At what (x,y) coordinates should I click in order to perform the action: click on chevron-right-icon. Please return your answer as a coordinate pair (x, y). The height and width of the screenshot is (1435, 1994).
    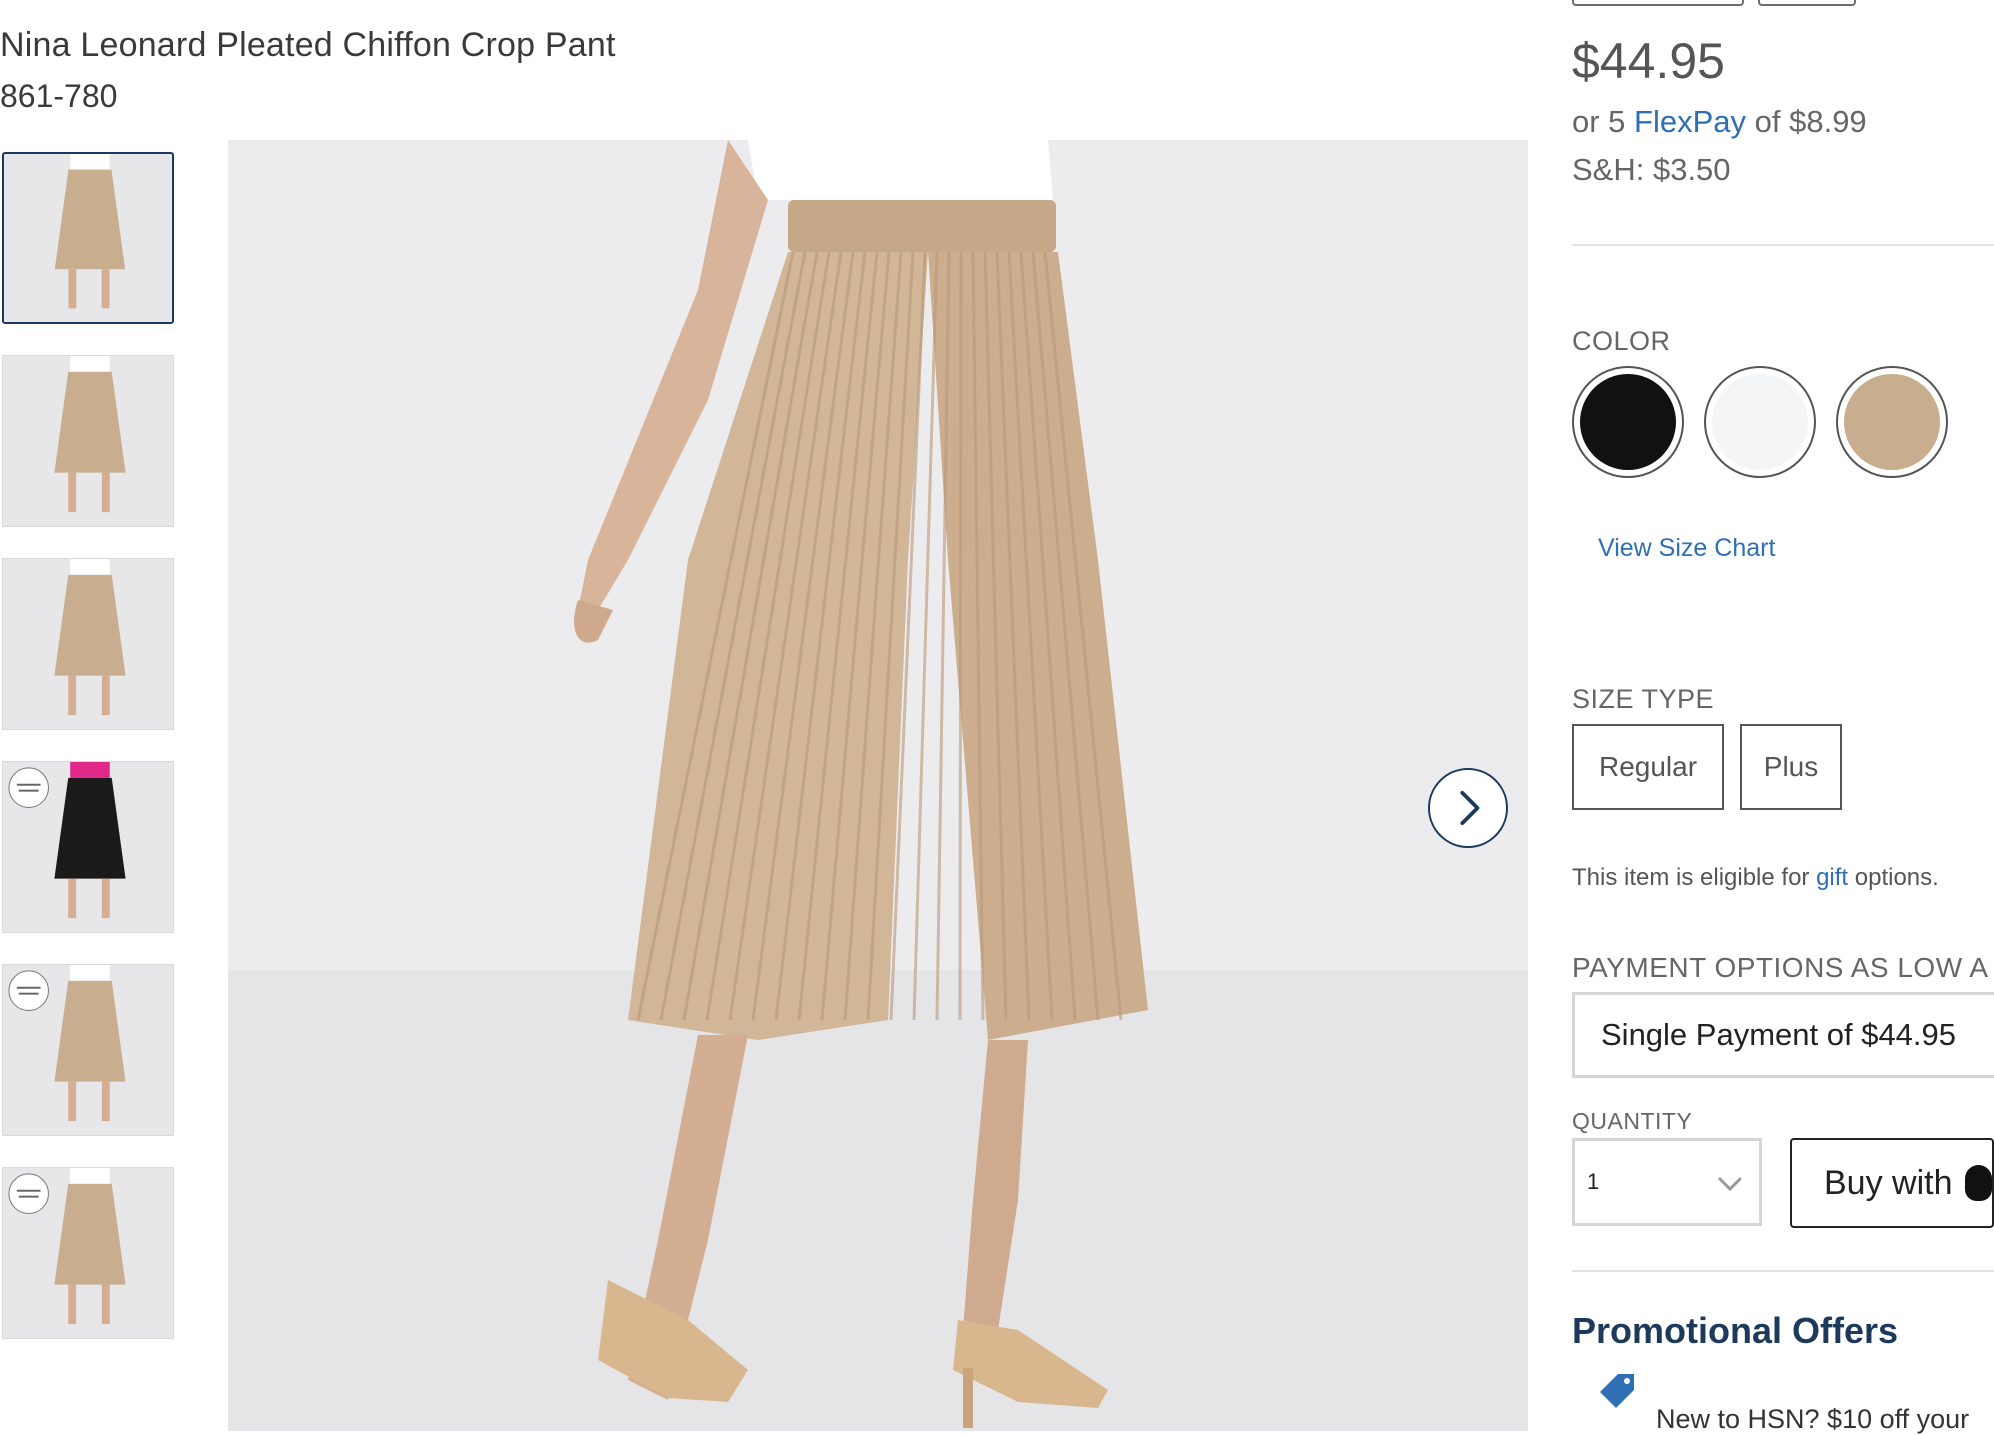
    Looking at the image, I should click on (1470, 808).